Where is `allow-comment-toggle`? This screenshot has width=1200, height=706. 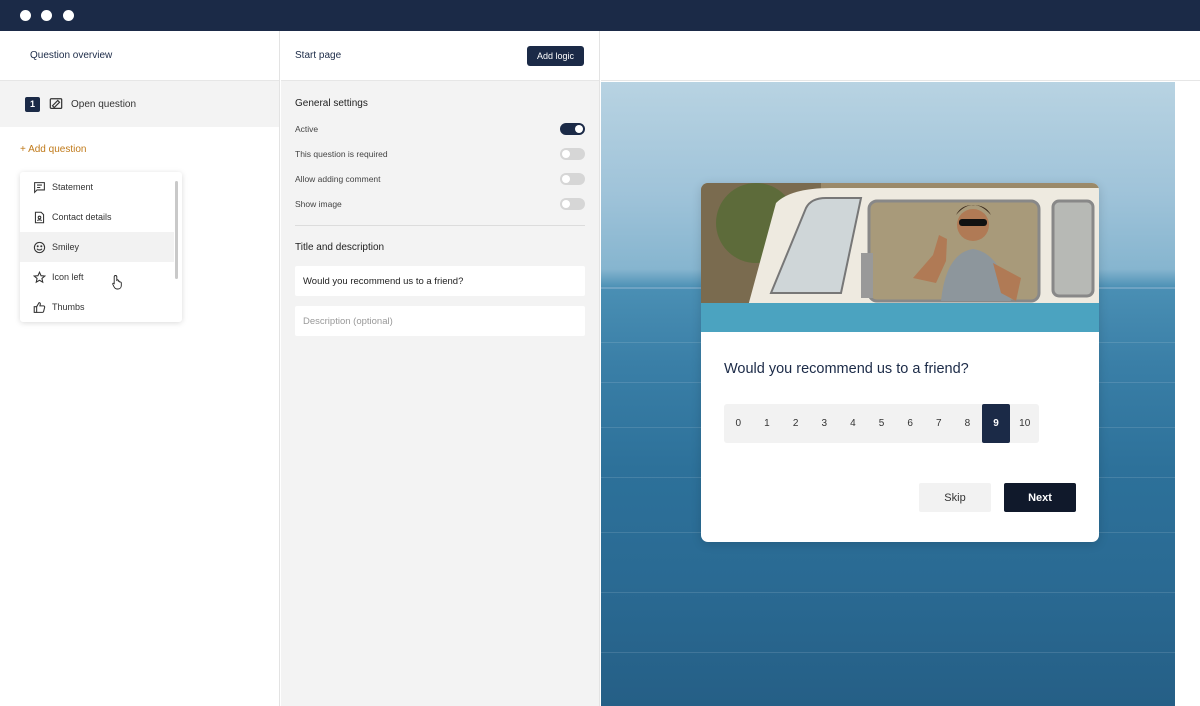 allow-comment-toggle is located at coordinates (572, 179).